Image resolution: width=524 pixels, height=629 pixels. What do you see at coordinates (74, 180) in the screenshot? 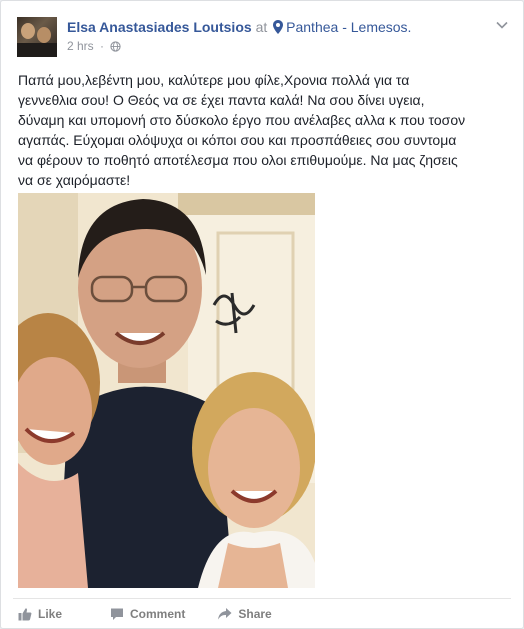
I see `post-text-line: να σε χαιρόμαστε!` at bounding box center [74, 180].